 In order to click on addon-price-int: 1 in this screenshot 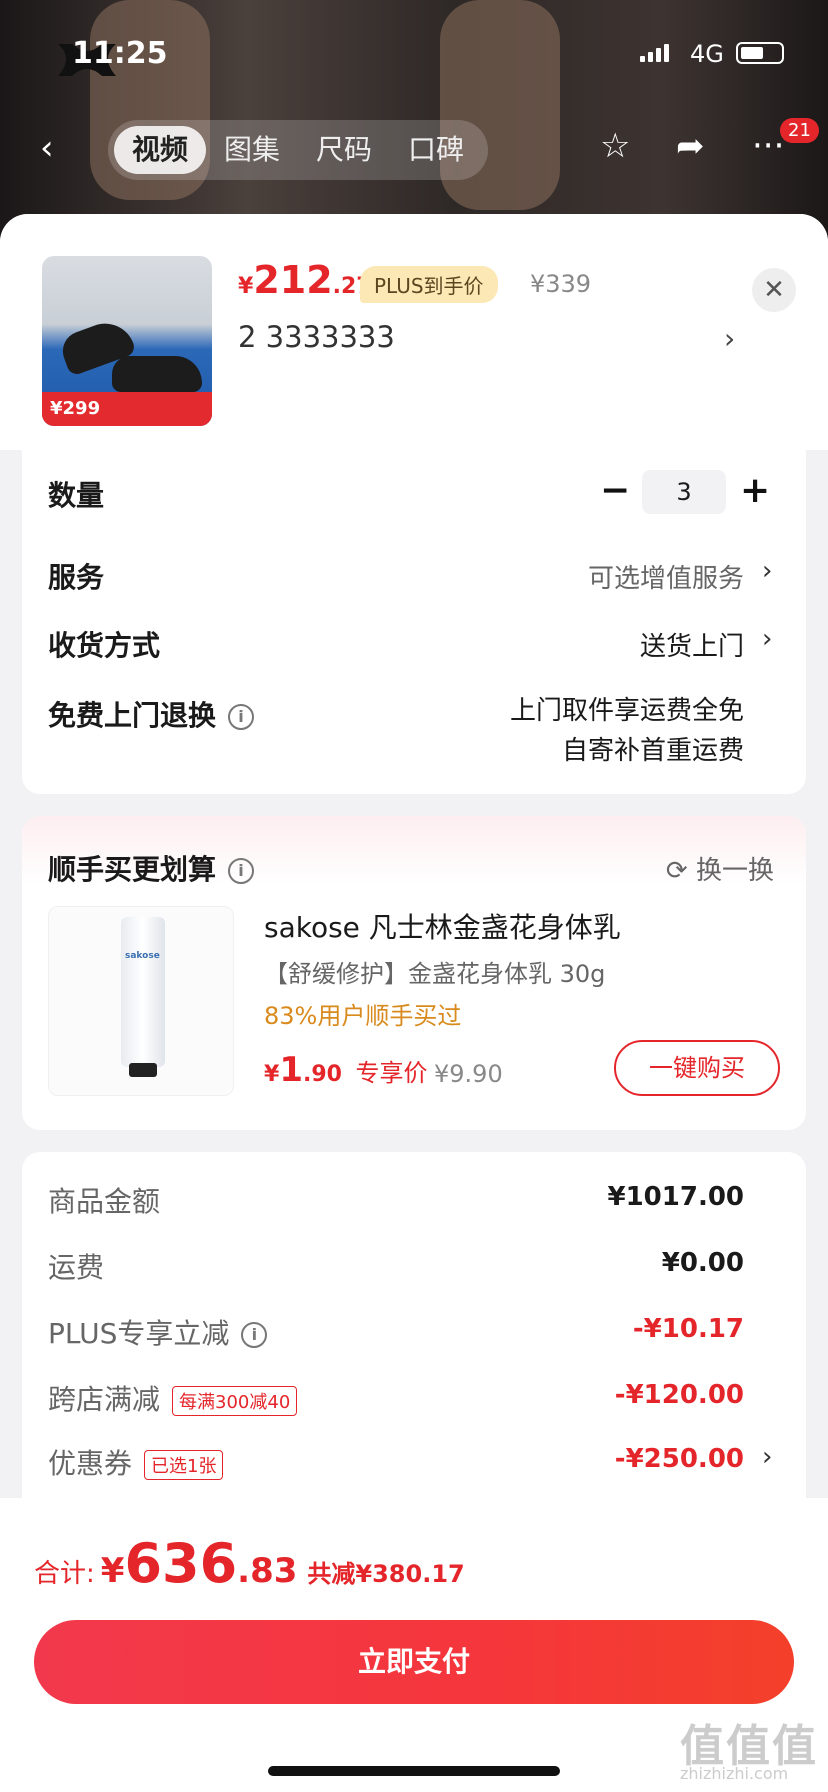, I will do `click(291, 1070)`.